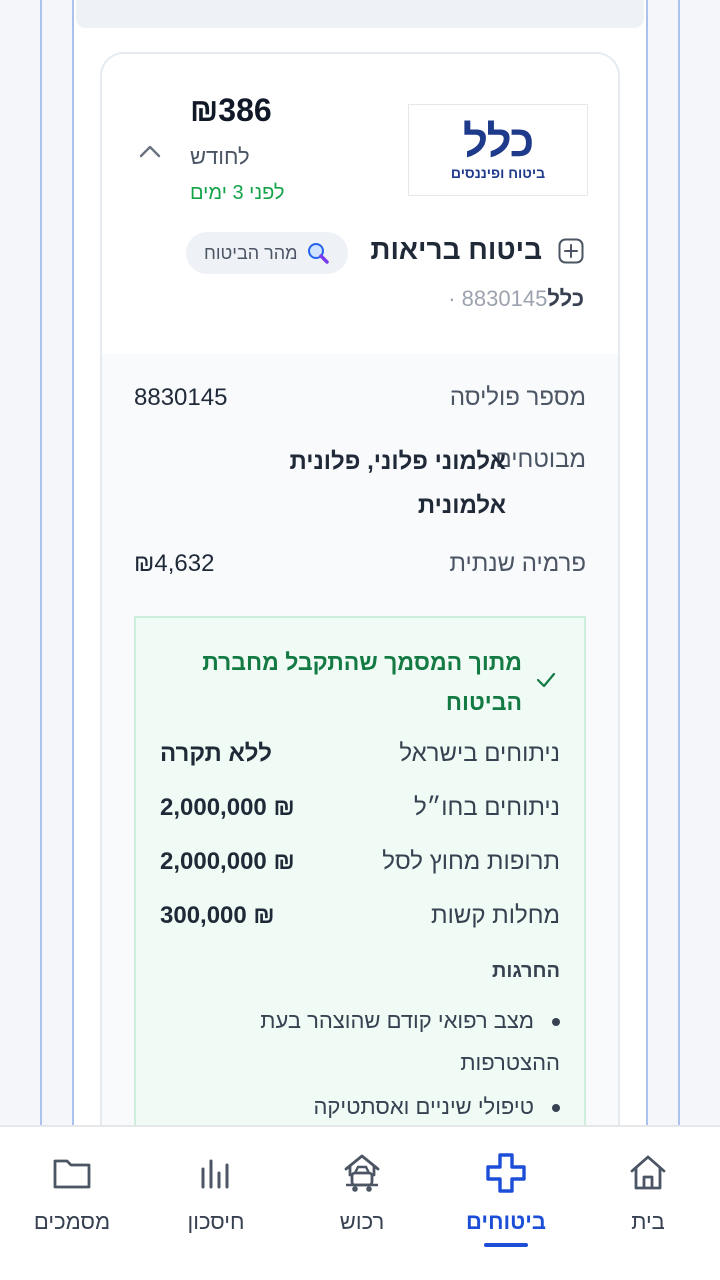  I want to click on previous-card-edge, so click(360, 14).